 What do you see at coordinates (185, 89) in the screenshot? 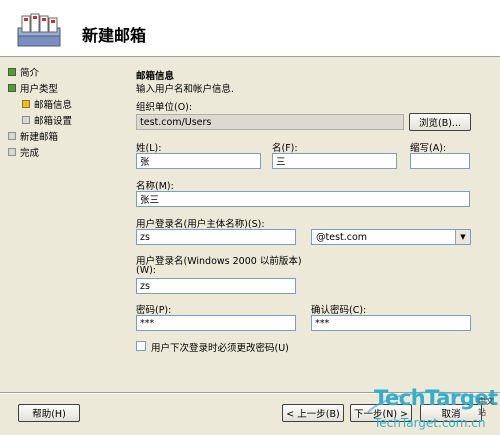
I see `section-description: 输入用户名和帐户信息.` at bounding box center [185, 89].